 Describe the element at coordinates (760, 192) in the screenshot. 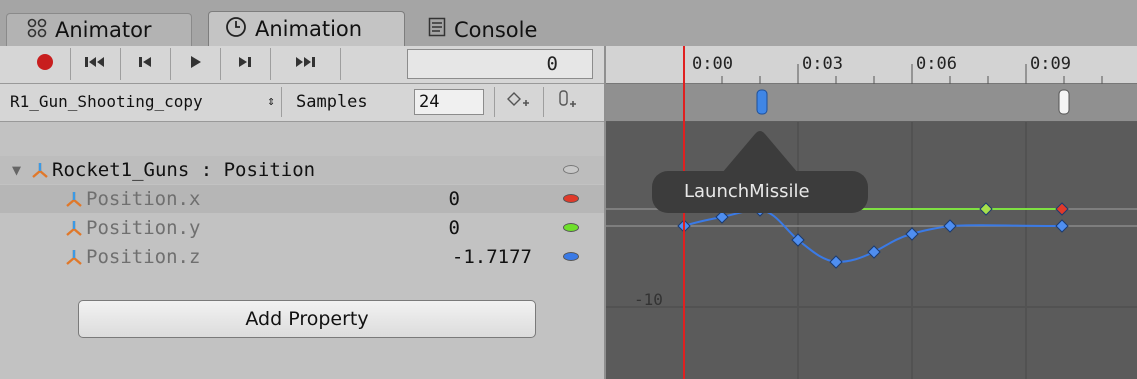

I see `event-tooltip: LaunchMissile` at that location.